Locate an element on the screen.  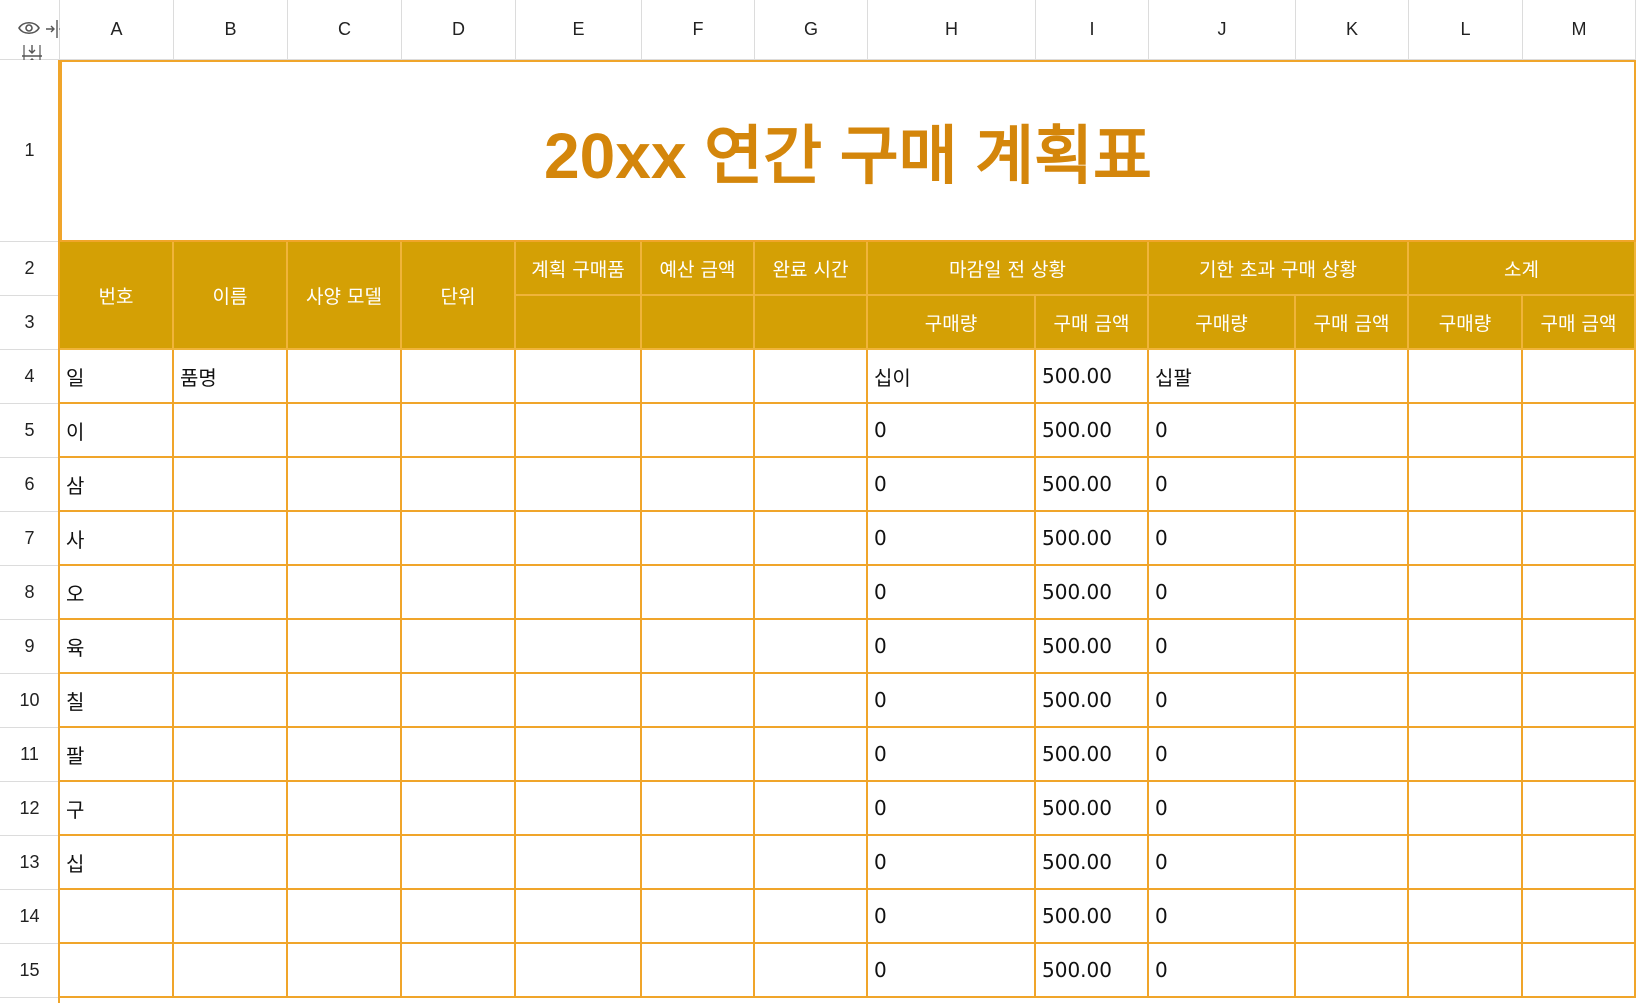
cell-h6: 0 is located at coordinates (952, 485).